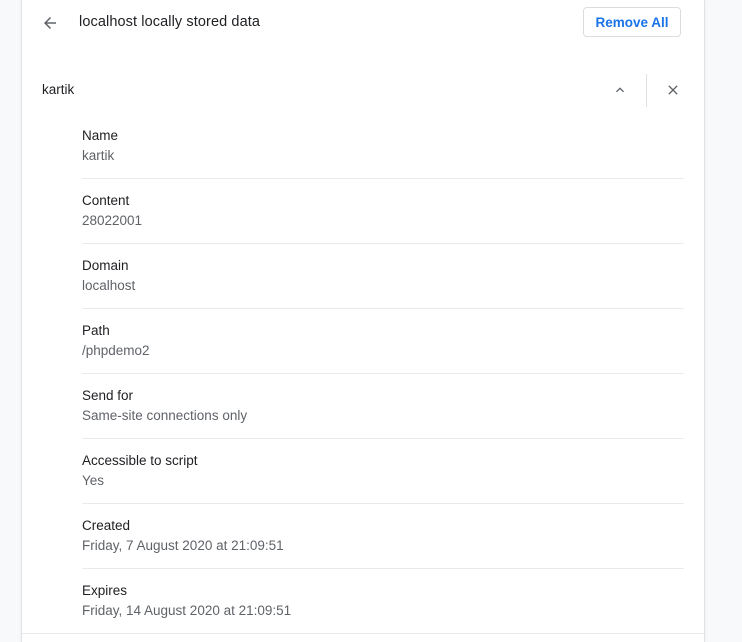  What do you see at coordinates (112, 220) in the screenshot?
I see `detail-value: 28022001` at bounding box center [112, 220].